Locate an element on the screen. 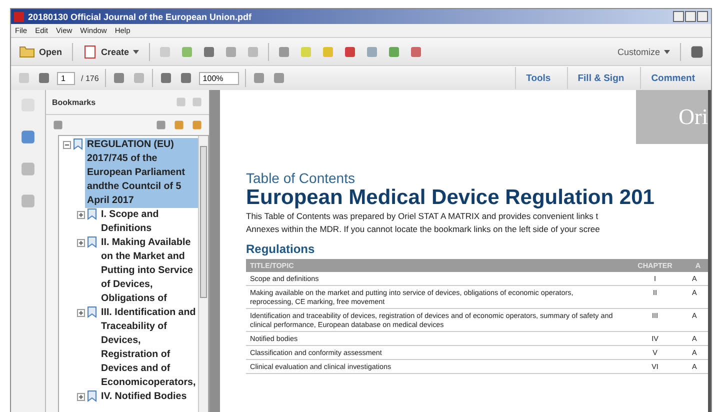 This screenshot has width=720, height=412. close-button is located at coordinates (702, 16).